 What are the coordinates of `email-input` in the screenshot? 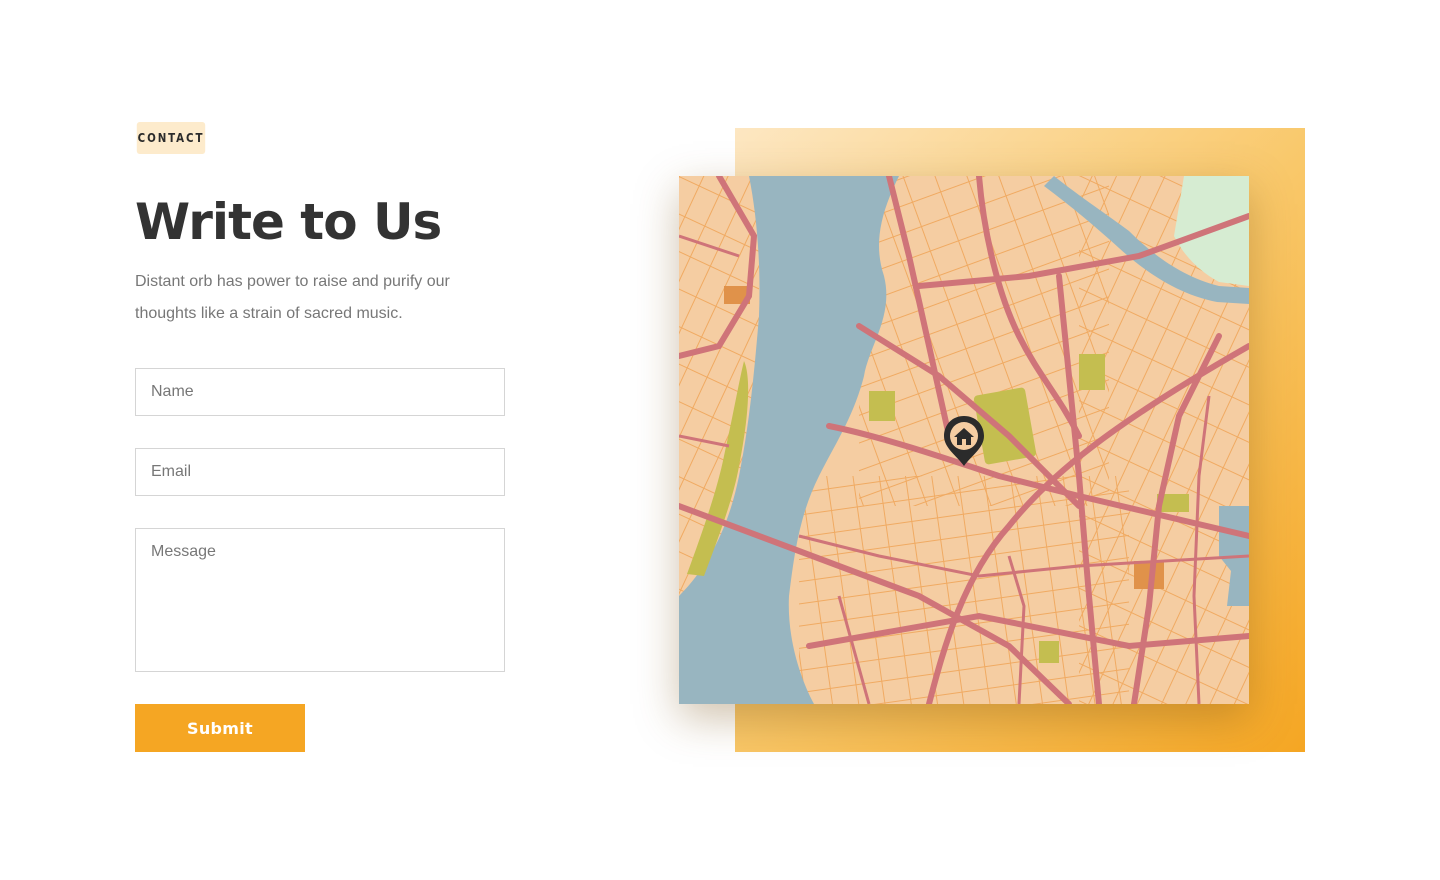 It's located at (320, 472).